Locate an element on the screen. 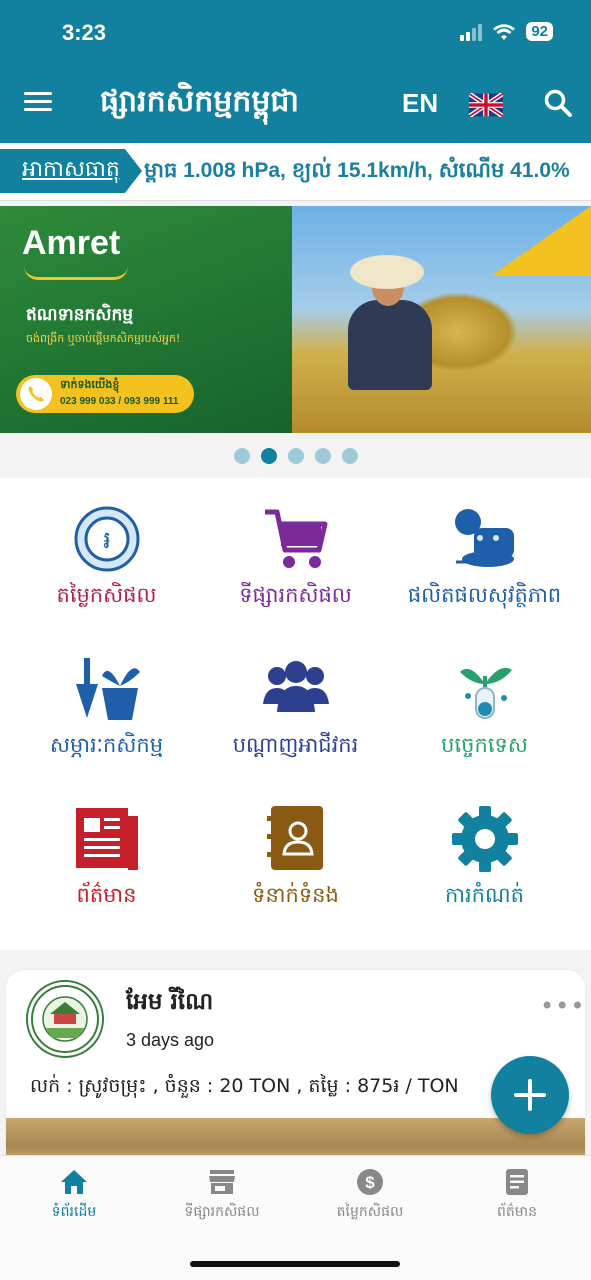 The image size is (591, 1280). search-icon is located at coordinates (558, 103).